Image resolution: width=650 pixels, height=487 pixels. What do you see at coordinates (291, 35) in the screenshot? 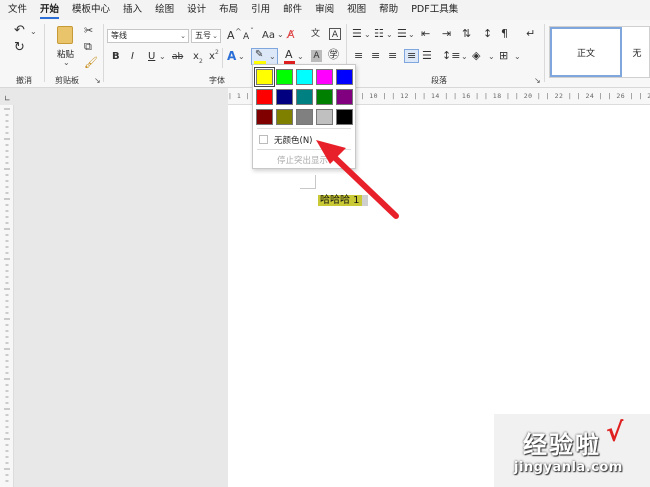
I see `clear-formatting-icon: A̸` at bounding box center [291, 35].